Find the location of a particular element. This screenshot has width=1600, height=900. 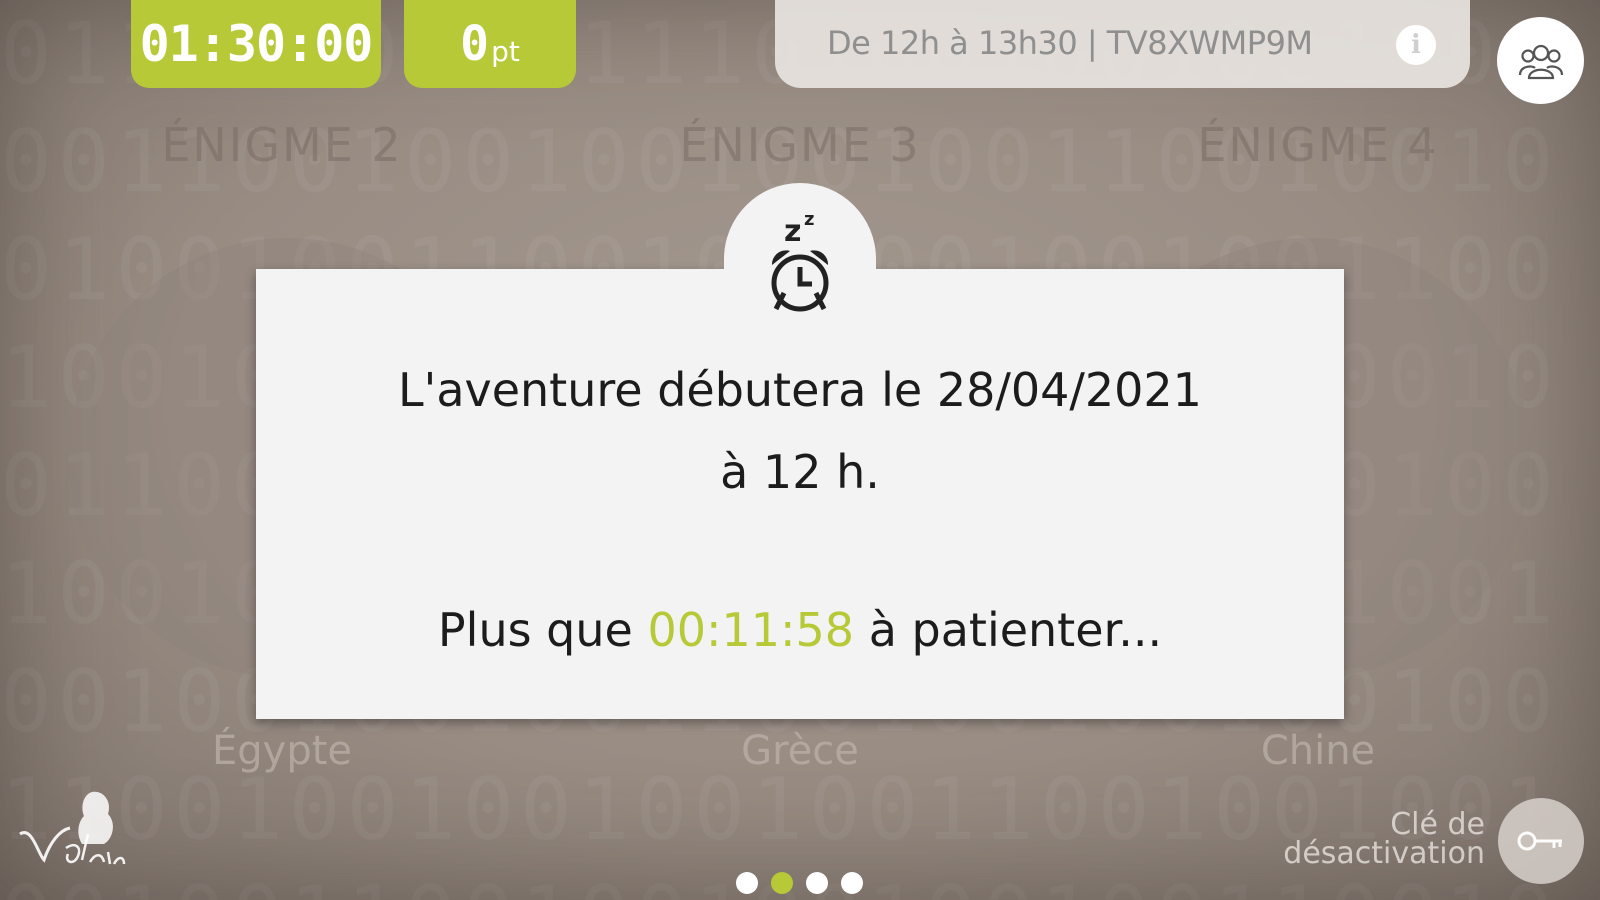

voltaire-logo is located at coordinates (72, 828).